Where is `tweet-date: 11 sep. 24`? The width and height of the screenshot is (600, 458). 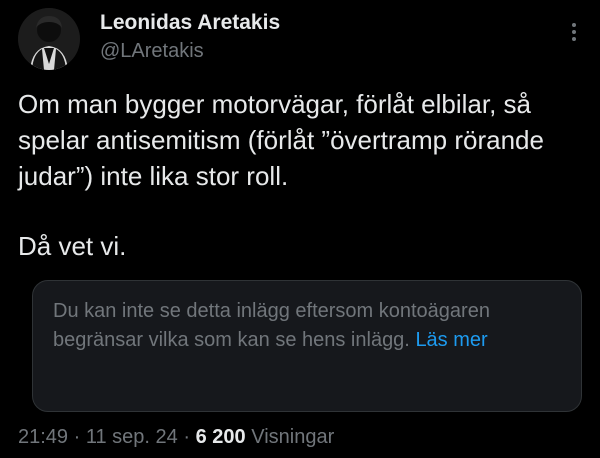
tweet-date: 11 sep. 24 is located at coordinates (132, 437).